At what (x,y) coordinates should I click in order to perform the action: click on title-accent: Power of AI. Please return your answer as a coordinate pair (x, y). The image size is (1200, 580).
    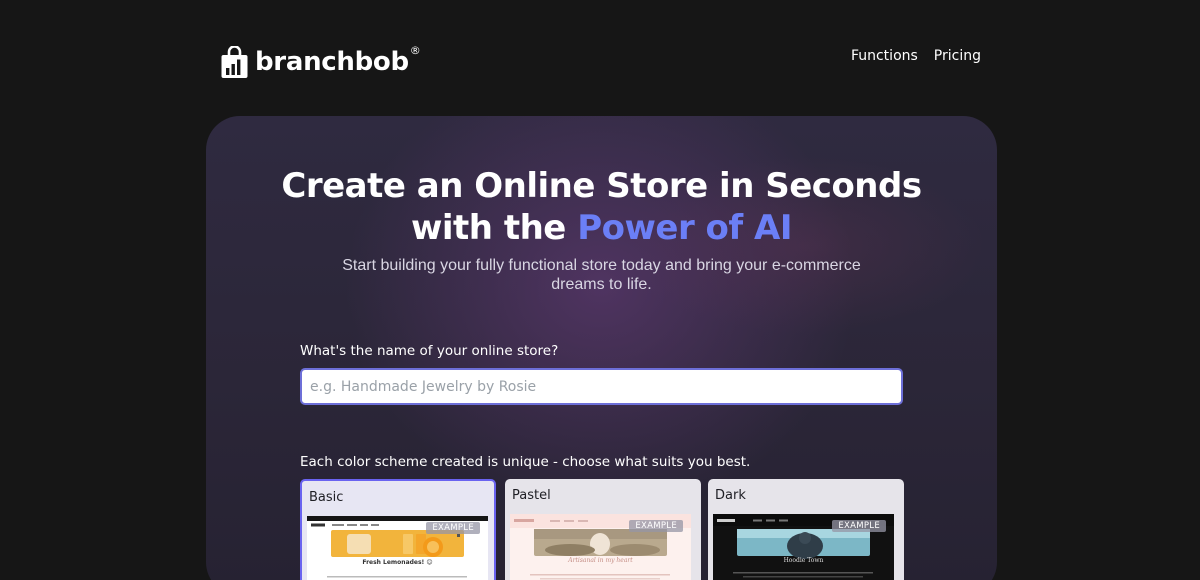
    Looking at the image, I should click on (685, 228).